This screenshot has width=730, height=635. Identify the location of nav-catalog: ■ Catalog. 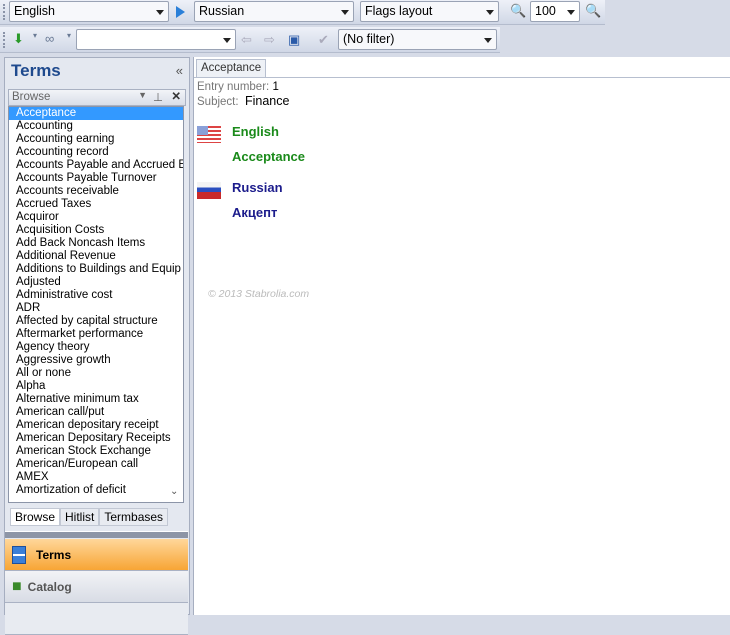
(96, 587).